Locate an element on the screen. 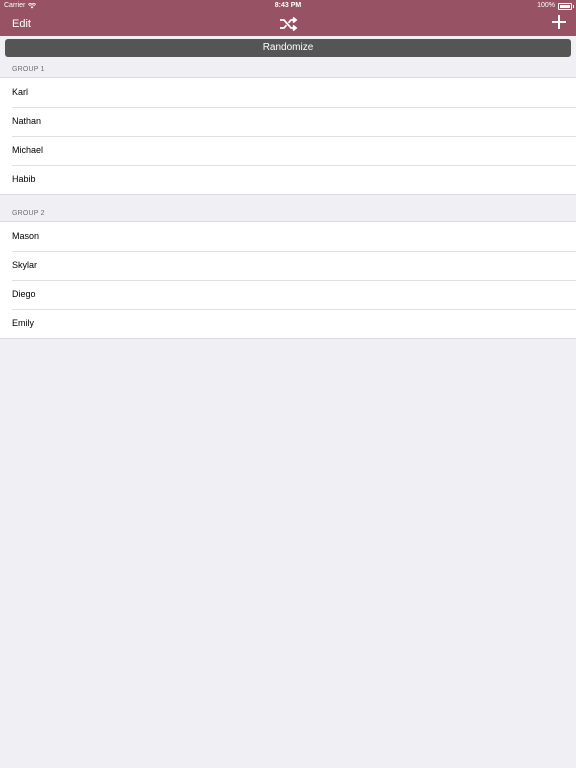 Image resolution: width=576 pixels, height=768 pixels. group-header: GROUP 1 is located at coordinates (28, 69).